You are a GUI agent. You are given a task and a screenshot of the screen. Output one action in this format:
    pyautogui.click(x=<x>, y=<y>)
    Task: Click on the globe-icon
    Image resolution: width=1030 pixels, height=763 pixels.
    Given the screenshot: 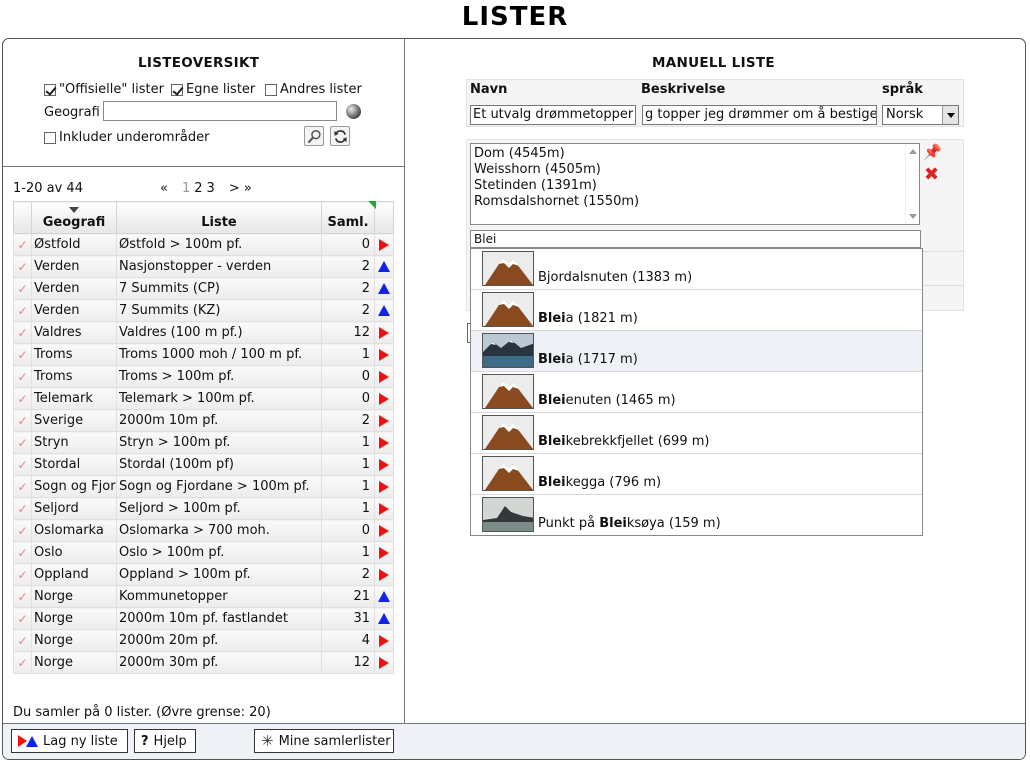 What is the action you would take?
    pyautogui.click(x=353, y=111)
    